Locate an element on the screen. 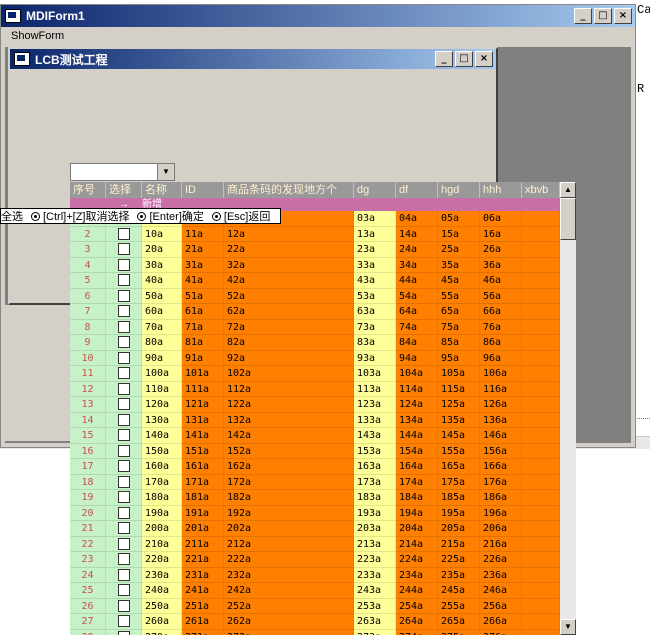 The height and width of the screenshot is (635, 650). cell-df: 264a is located at coordinates (417, 622).